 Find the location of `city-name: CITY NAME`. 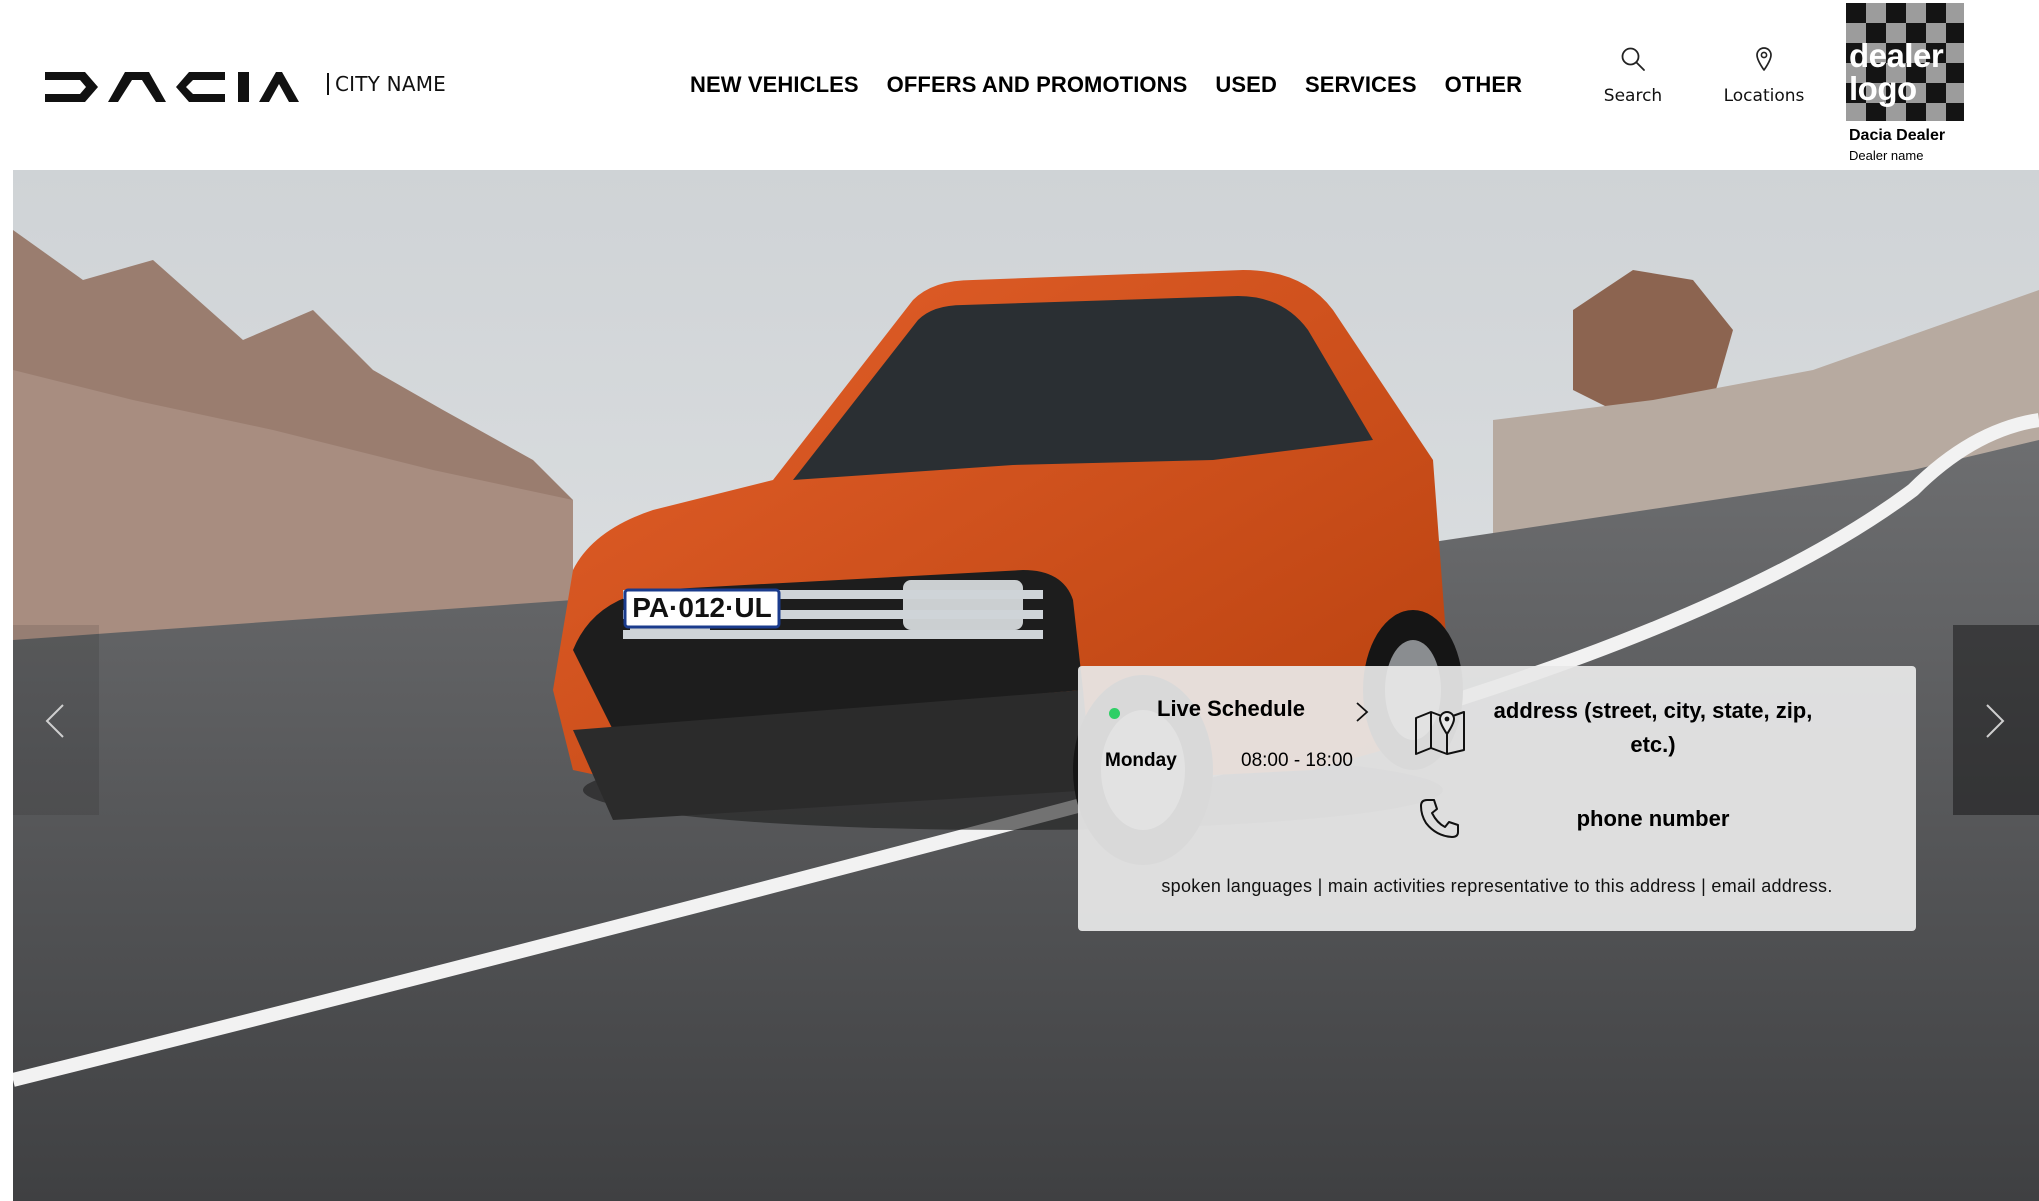

city-name: CITY NAME is located at coordinates (386, 84).